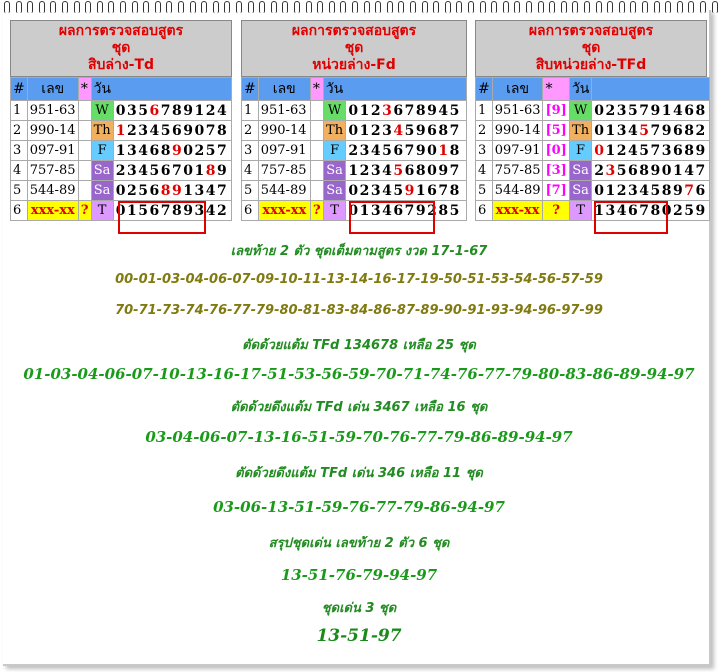 Image resolution: width=718 pixels, height=672 pixels. I want to click on row-index: 1, so click(484, 110).